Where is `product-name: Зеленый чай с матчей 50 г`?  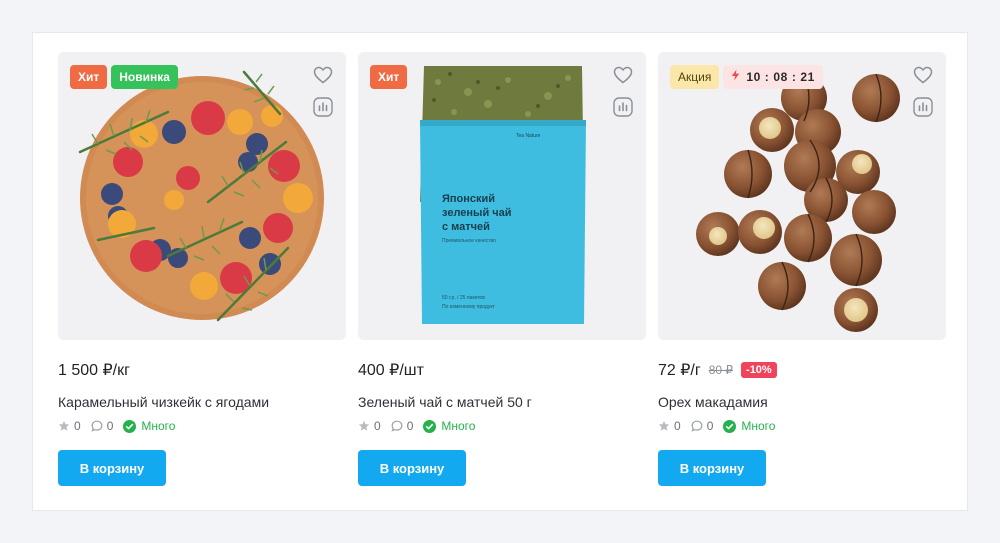
product-name: Зеленый чай с матчей 50 г is located at coordinates (502, 402).